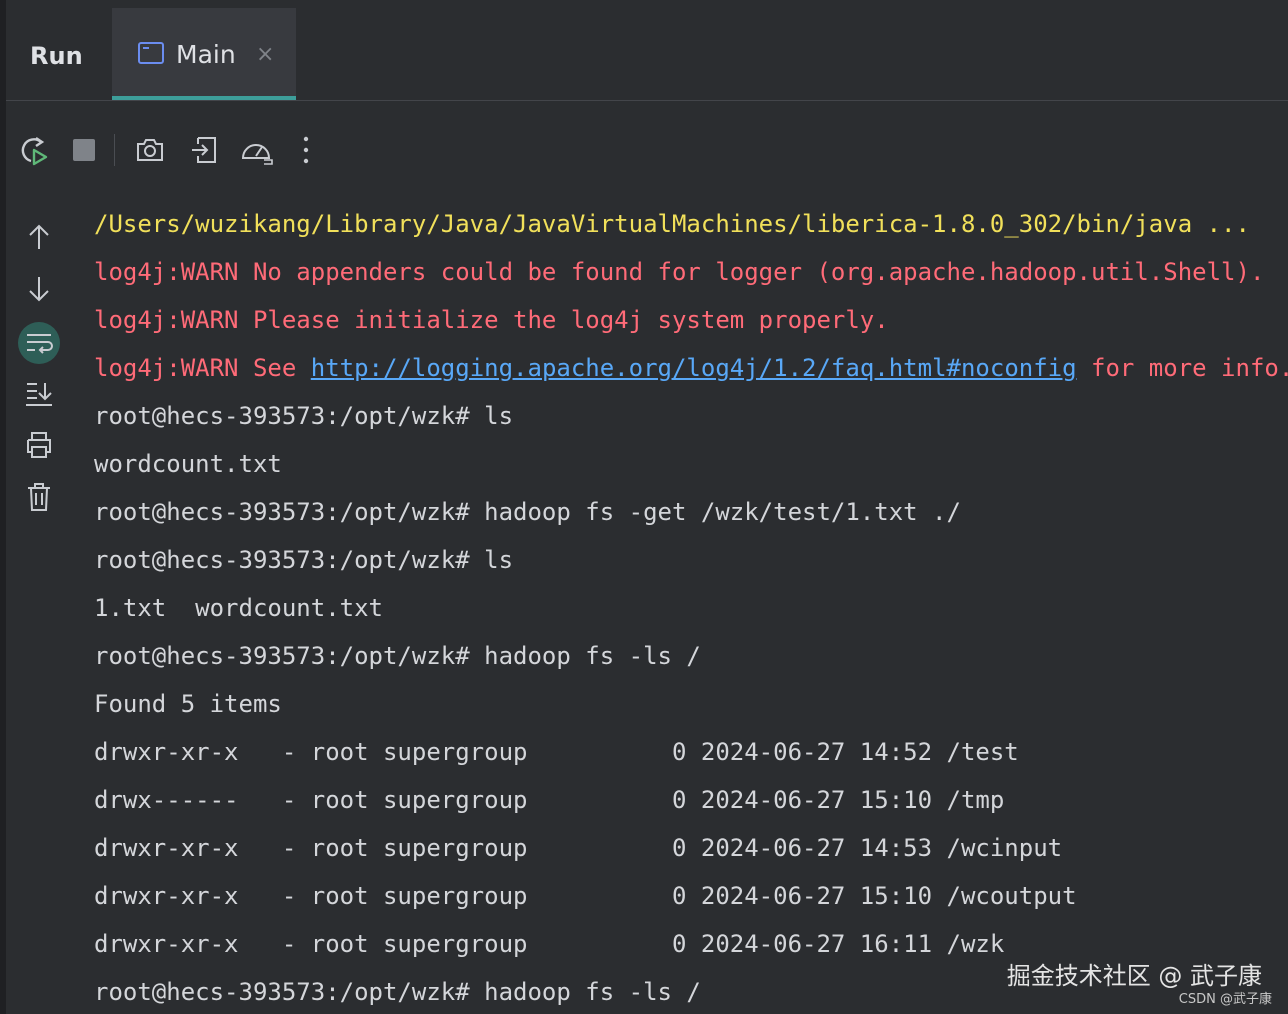  What do you see at coordinates (39, 343) in the screenshot?
I see `soft-wrap-icon` at bounding box center [39, 343].